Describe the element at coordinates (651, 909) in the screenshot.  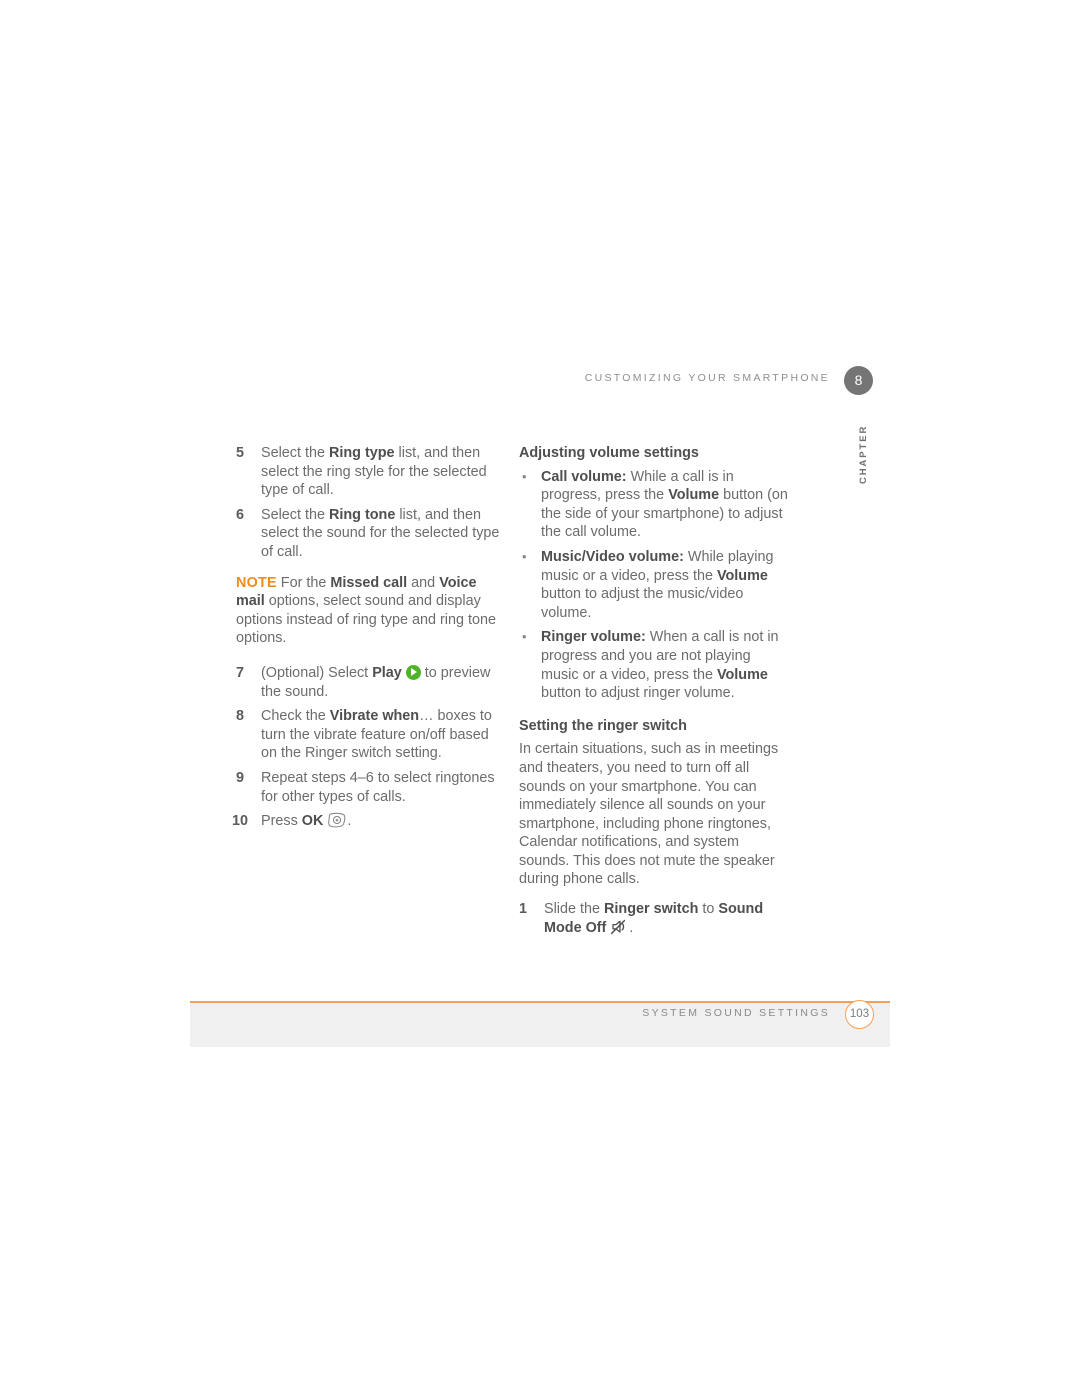
I see `emphasis-text: Ringer switch` at that location.